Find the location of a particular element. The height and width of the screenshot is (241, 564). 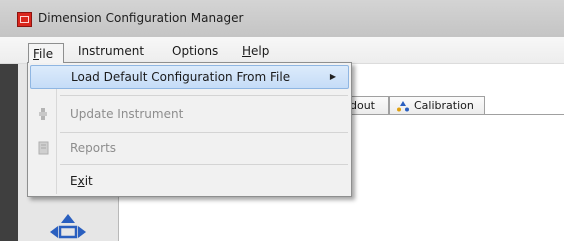

tab-calibration: Calibration is located at coordinates (437, 105).